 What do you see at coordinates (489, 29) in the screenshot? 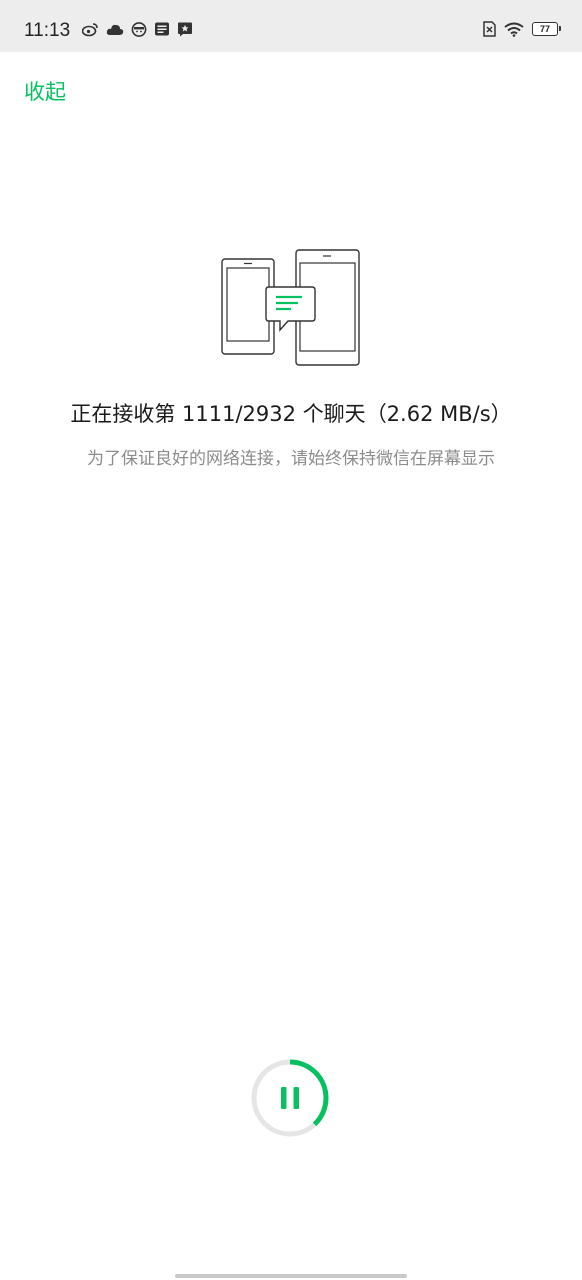
I see `no-sim-icon` at bounding box center [489, 29].